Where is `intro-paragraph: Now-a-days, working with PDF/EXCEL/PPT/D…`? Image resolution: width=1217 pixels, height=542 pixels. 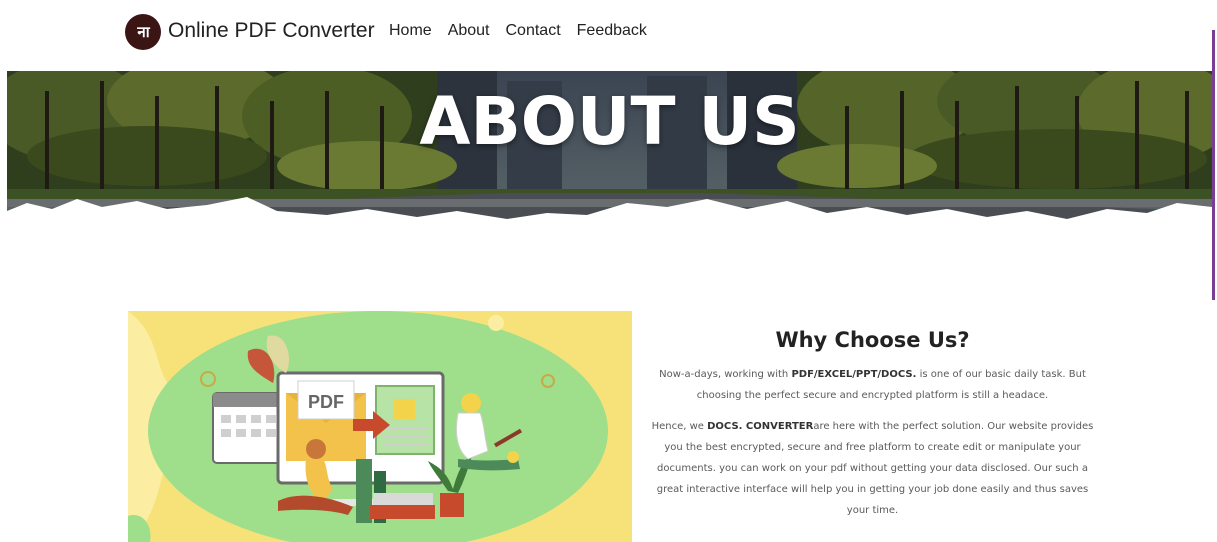 intro-paragraph: Now-a-days, working with PDF/EXCEL/PPT/D… is located at coordinates (872, 385).